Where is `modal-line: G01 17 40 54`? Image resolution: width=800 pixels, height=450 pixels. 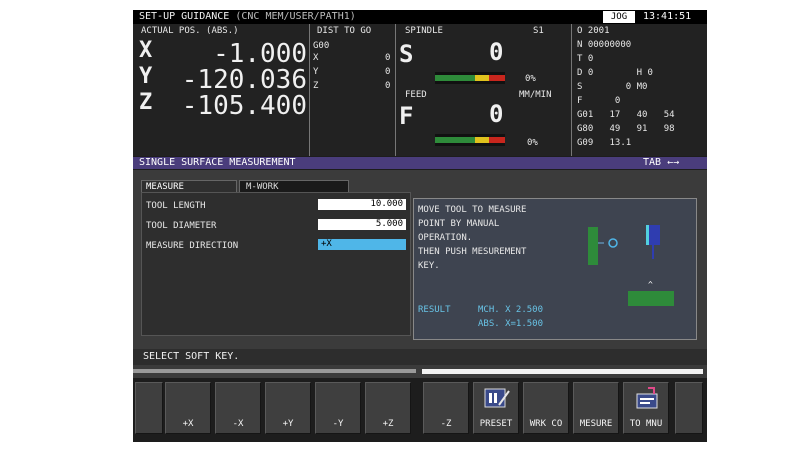 modal-line: G01 17 40 54 is located at coordinates (626, 115).